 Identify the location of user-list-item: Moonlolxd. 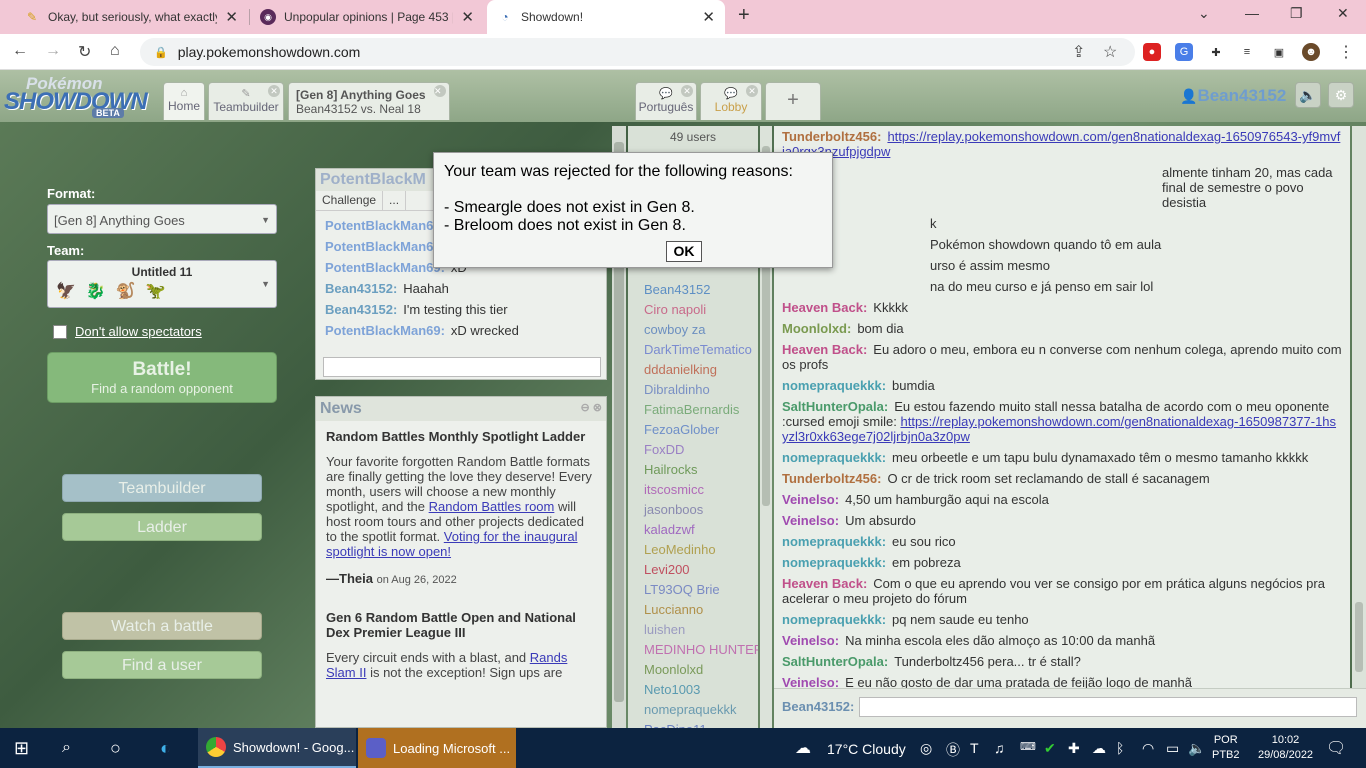
(693, 670).